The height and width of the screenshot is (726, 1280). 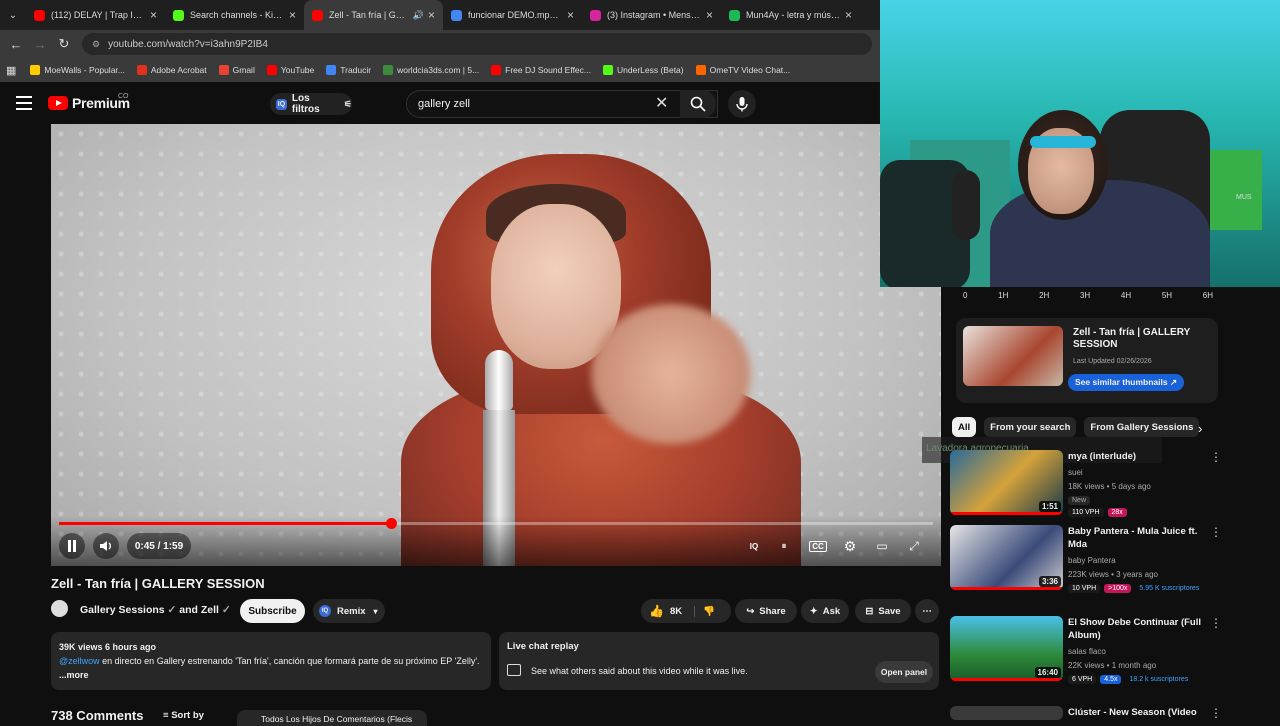 What do you see at coordinates (1092, 560) in the screenshot?
I see `rec-channel: baby Pantera` at bounding box center [1092, 560].